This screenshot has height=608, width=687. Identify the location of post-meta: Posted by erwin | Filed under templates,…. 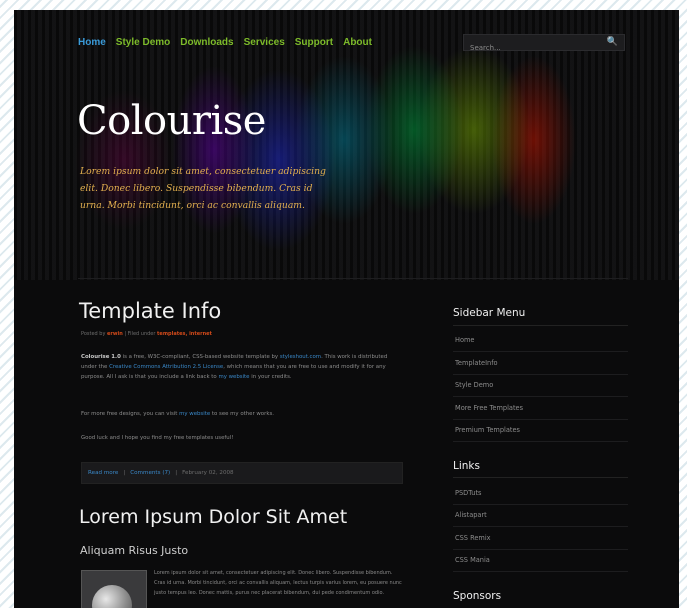
(146, 334).